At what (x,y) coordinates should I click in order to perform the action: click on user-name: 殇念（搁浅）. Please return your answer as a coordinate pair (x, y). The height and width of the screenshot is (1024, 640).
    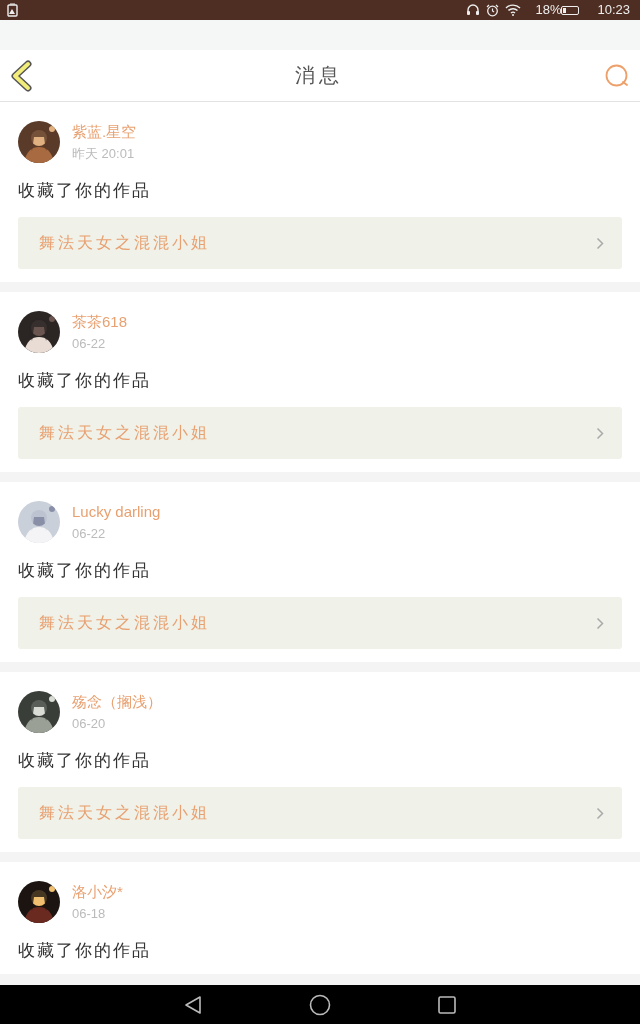
    Looking at the image, I should click on (117, 701).